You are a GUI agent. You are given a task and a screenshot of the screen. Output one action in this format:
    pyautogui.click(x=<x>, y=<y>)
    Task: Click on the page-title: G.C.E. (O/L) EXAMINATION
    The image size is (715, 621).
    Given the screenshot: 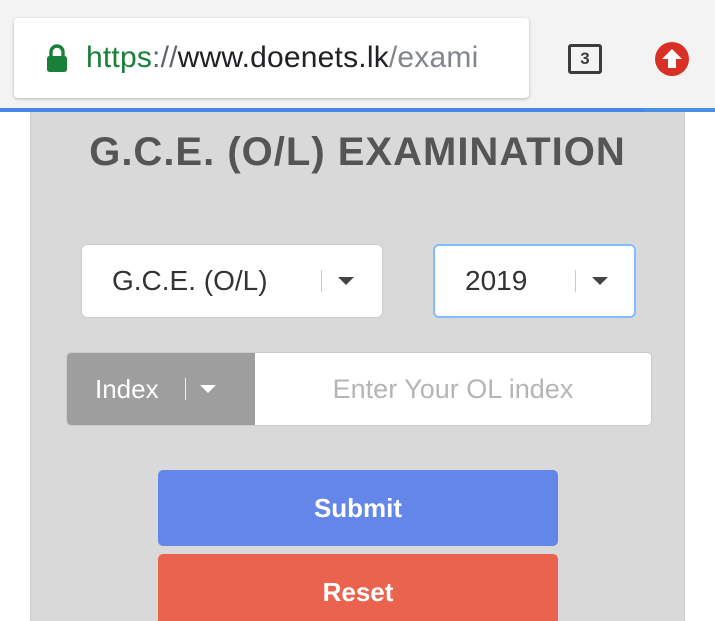 What is the action you would take?
    pyautogui.click(x=357, y=152)
    